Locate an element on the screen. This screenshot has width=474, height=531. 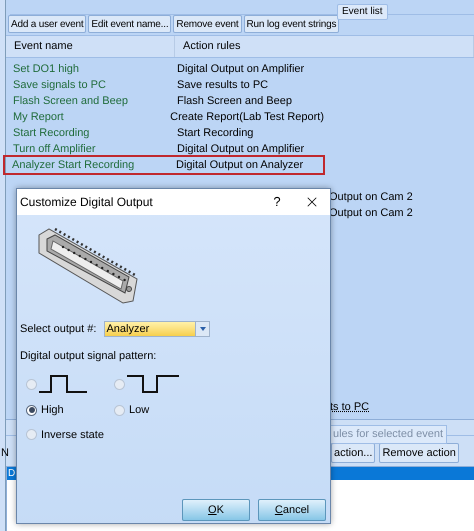
table-cell-text: Analyzer Start Recording is located at coordinates (73, 165).